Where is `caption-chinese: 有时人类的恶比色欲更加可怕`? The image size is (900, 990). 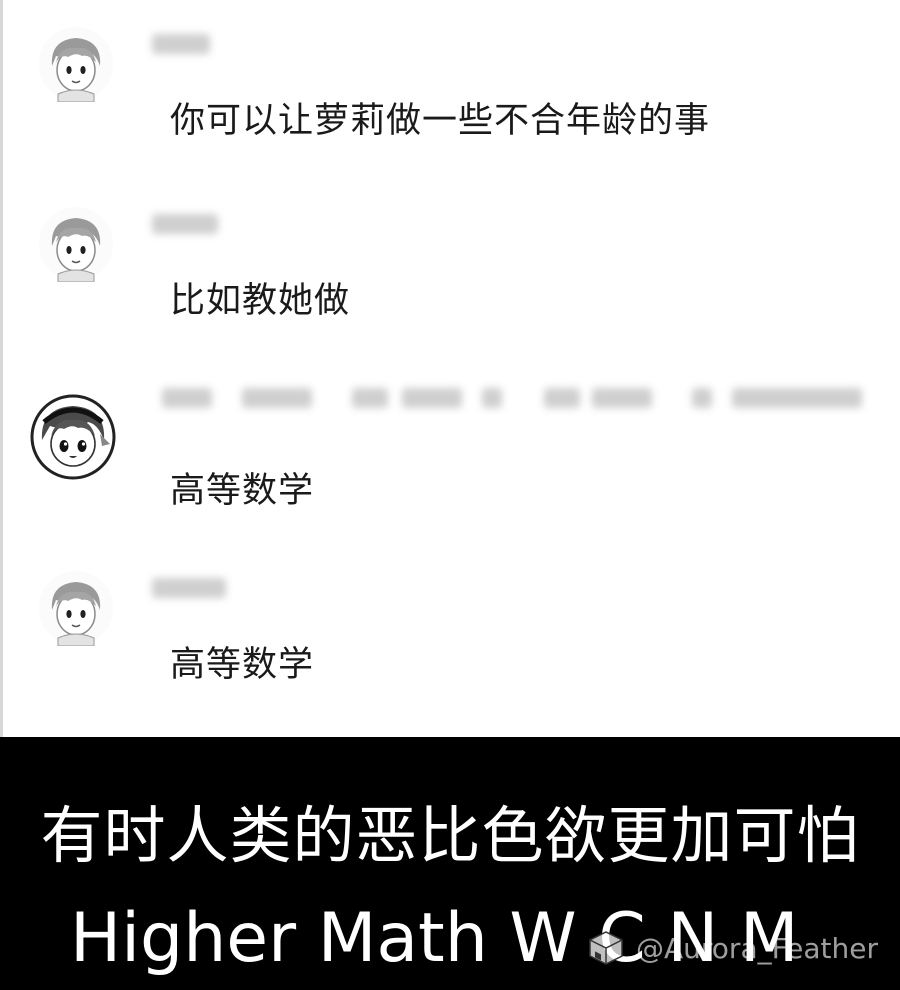 caption-chinese: 有时人类的恶比色欲更加可怕 is located at coordinates (450, 835).